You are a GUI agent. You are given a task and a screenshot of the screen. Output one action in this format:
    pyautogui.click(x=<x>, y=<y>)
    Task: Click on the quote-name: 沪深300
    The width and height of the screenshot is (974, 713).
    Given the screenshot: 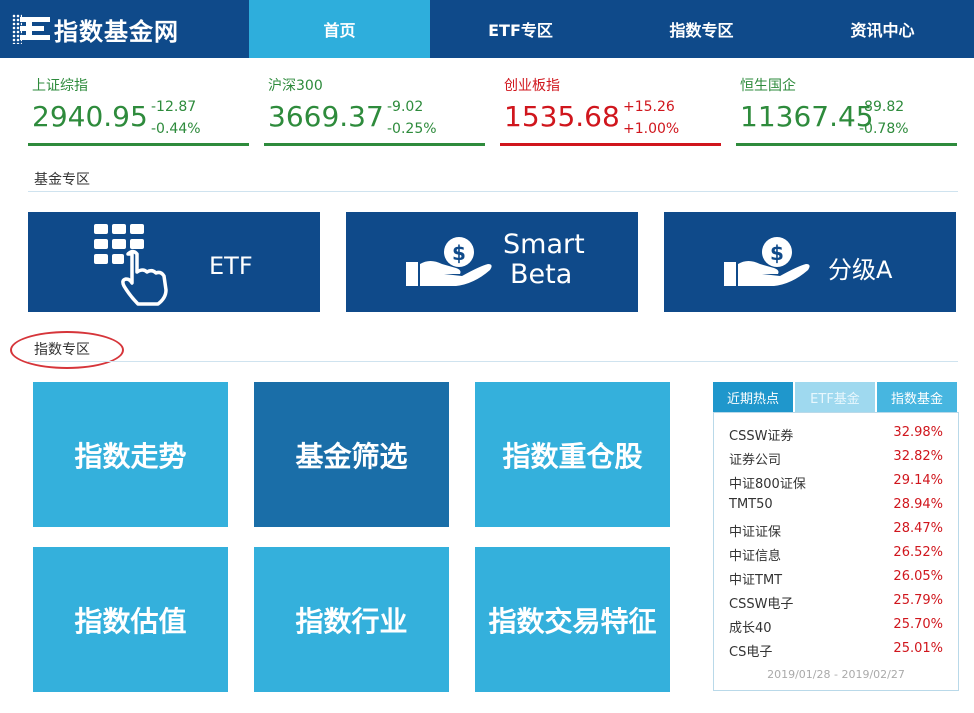 What is the action you would take?
    pyautogui.click(x=295, y=86)
    